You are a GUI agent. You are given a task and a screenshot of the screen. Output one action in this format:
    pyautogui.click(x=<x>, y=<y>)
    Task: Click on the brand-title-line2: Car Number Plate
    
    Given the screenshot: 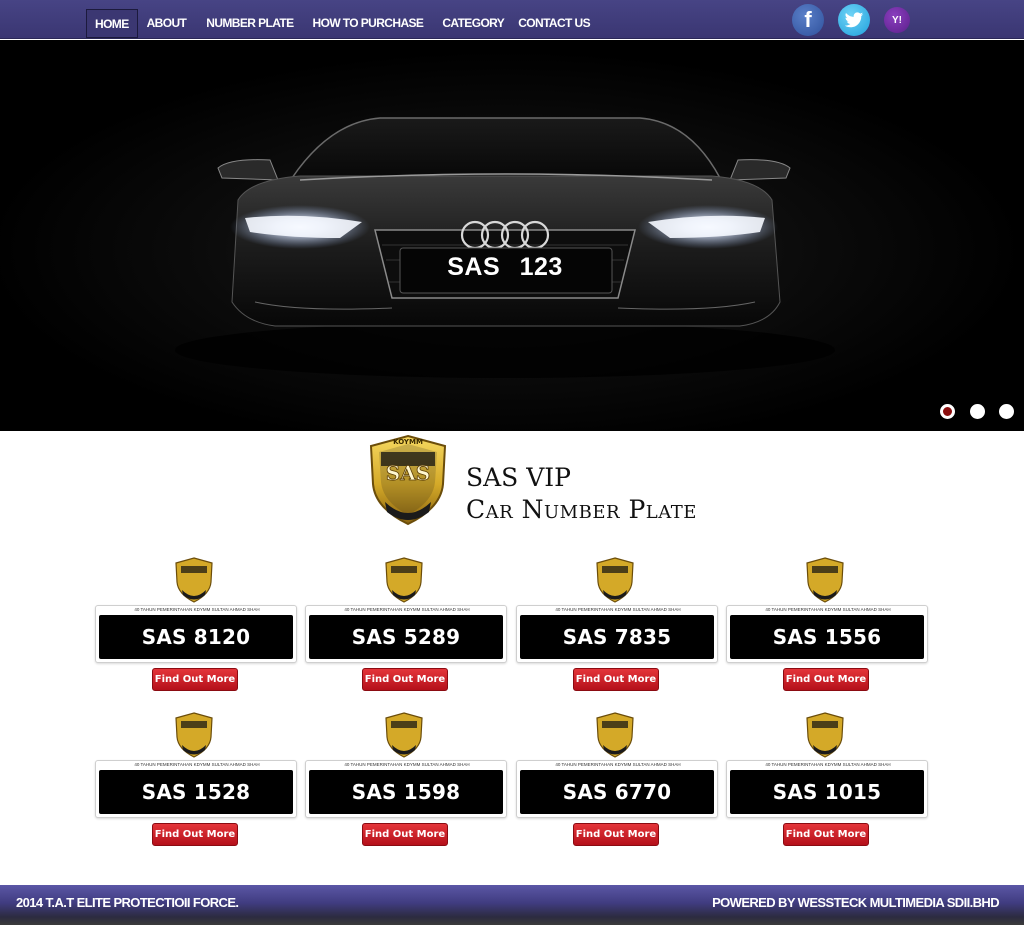 What is the action you would take?
    pyautogui.click(x=581, y=509)
    